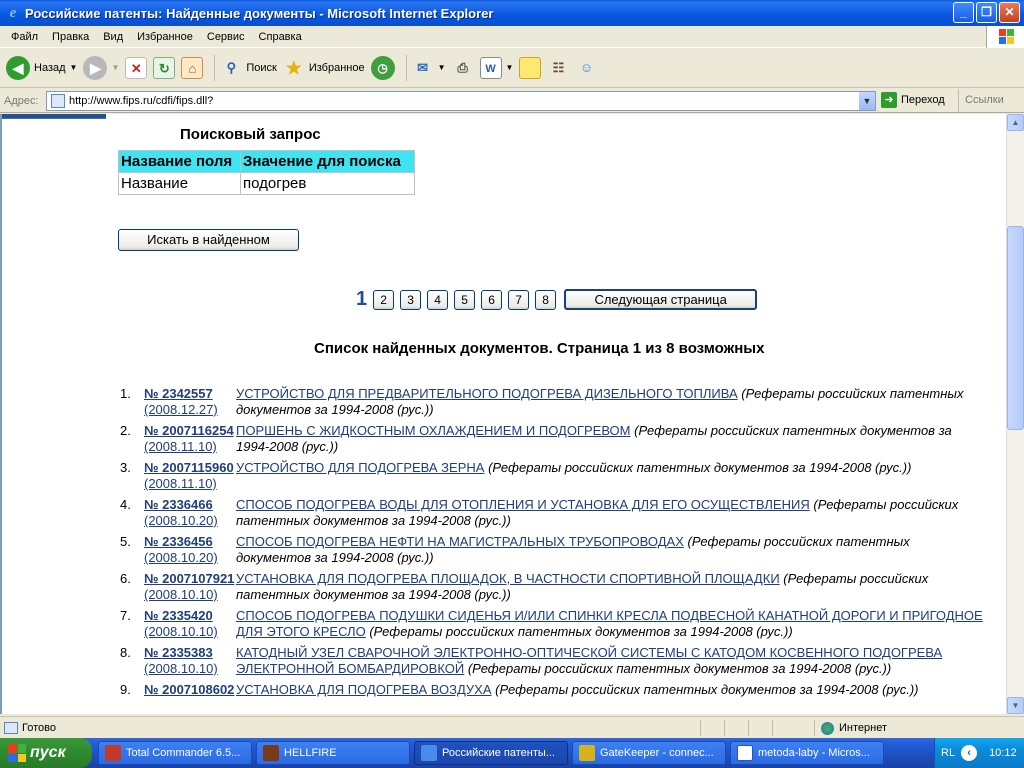 The height and width of the screenshot is (768, 1024). I want to click on menu-file: Файл, so click(24, 37).